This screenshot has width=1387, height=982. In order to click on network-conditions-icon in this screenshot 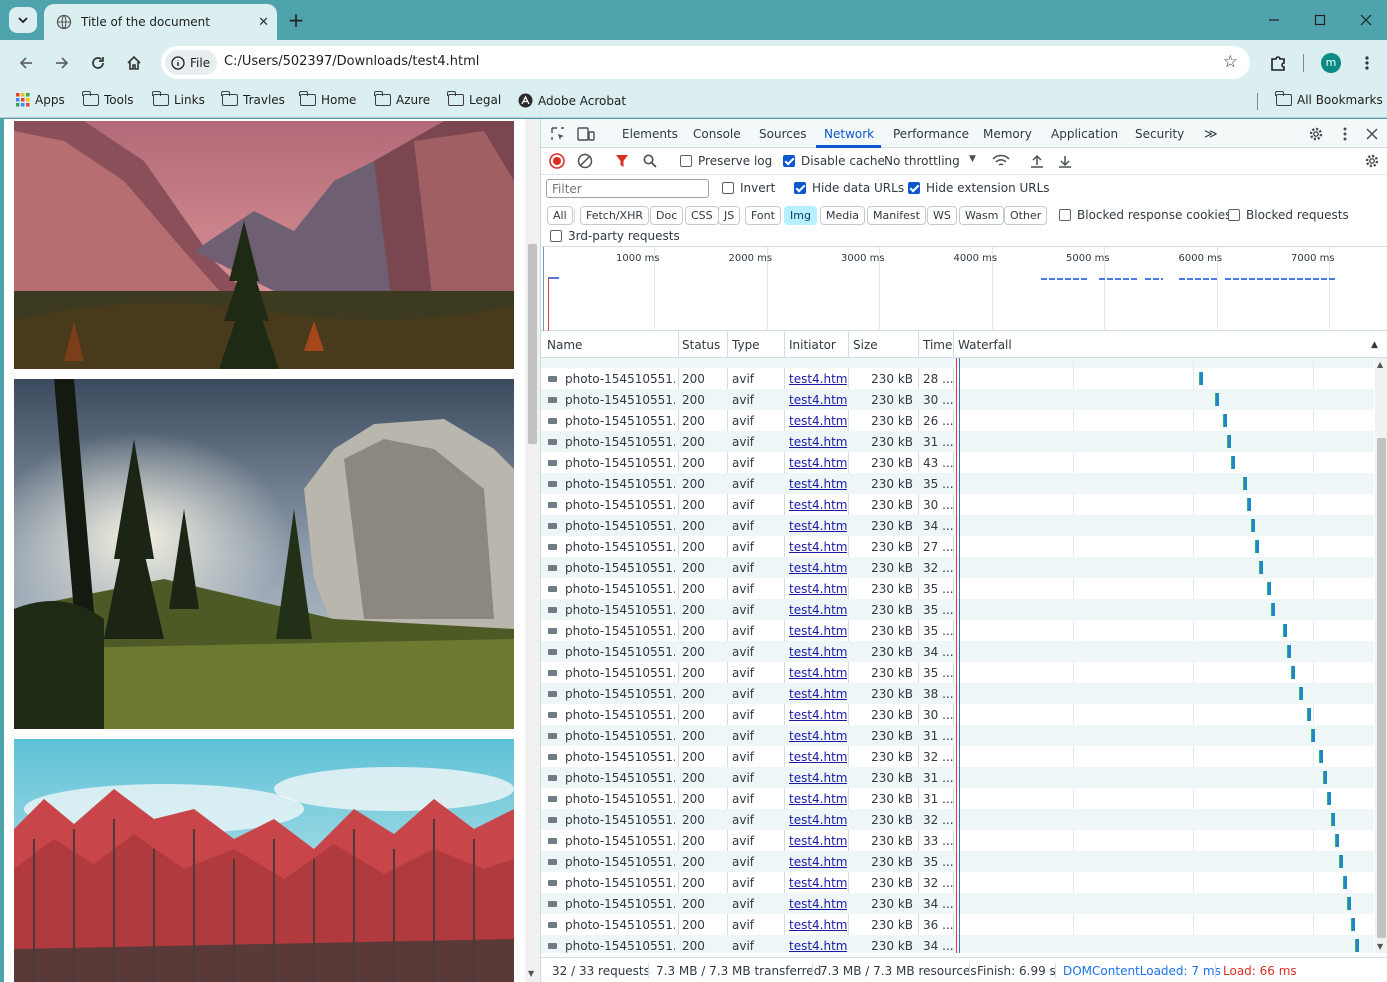, I will do `click(1001, 161)`.